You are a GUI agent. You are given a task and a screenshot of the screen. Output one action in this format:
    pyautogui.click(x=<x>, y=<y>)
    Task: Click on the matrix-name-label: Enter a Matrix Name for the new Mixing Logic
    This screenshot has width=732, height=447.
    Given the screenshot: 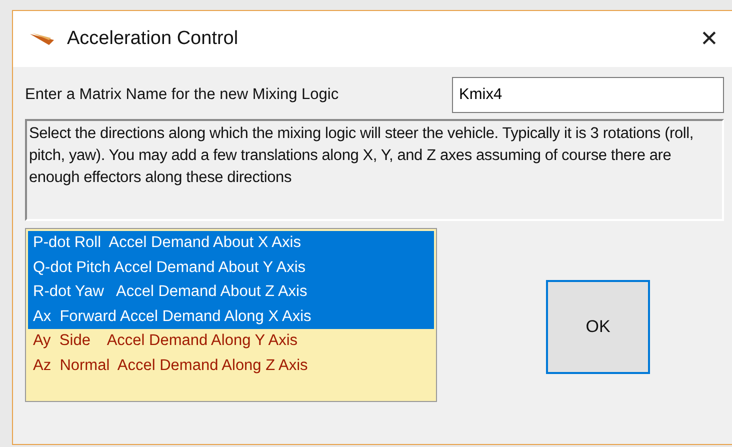 What is the action you would take?
    pyautogui.click(x=182, y=95)
    